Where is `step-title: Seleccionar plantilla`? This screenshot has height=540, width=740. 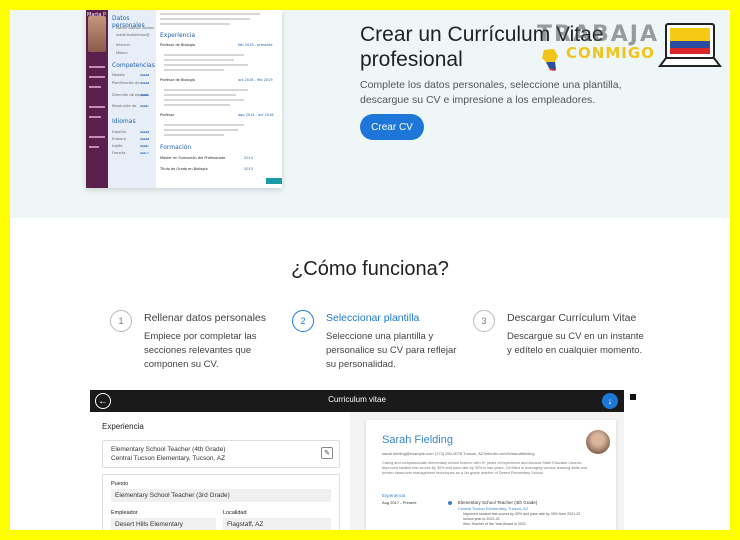
step-title: Seleccionar plantilla is located at coordinates (373, 318).